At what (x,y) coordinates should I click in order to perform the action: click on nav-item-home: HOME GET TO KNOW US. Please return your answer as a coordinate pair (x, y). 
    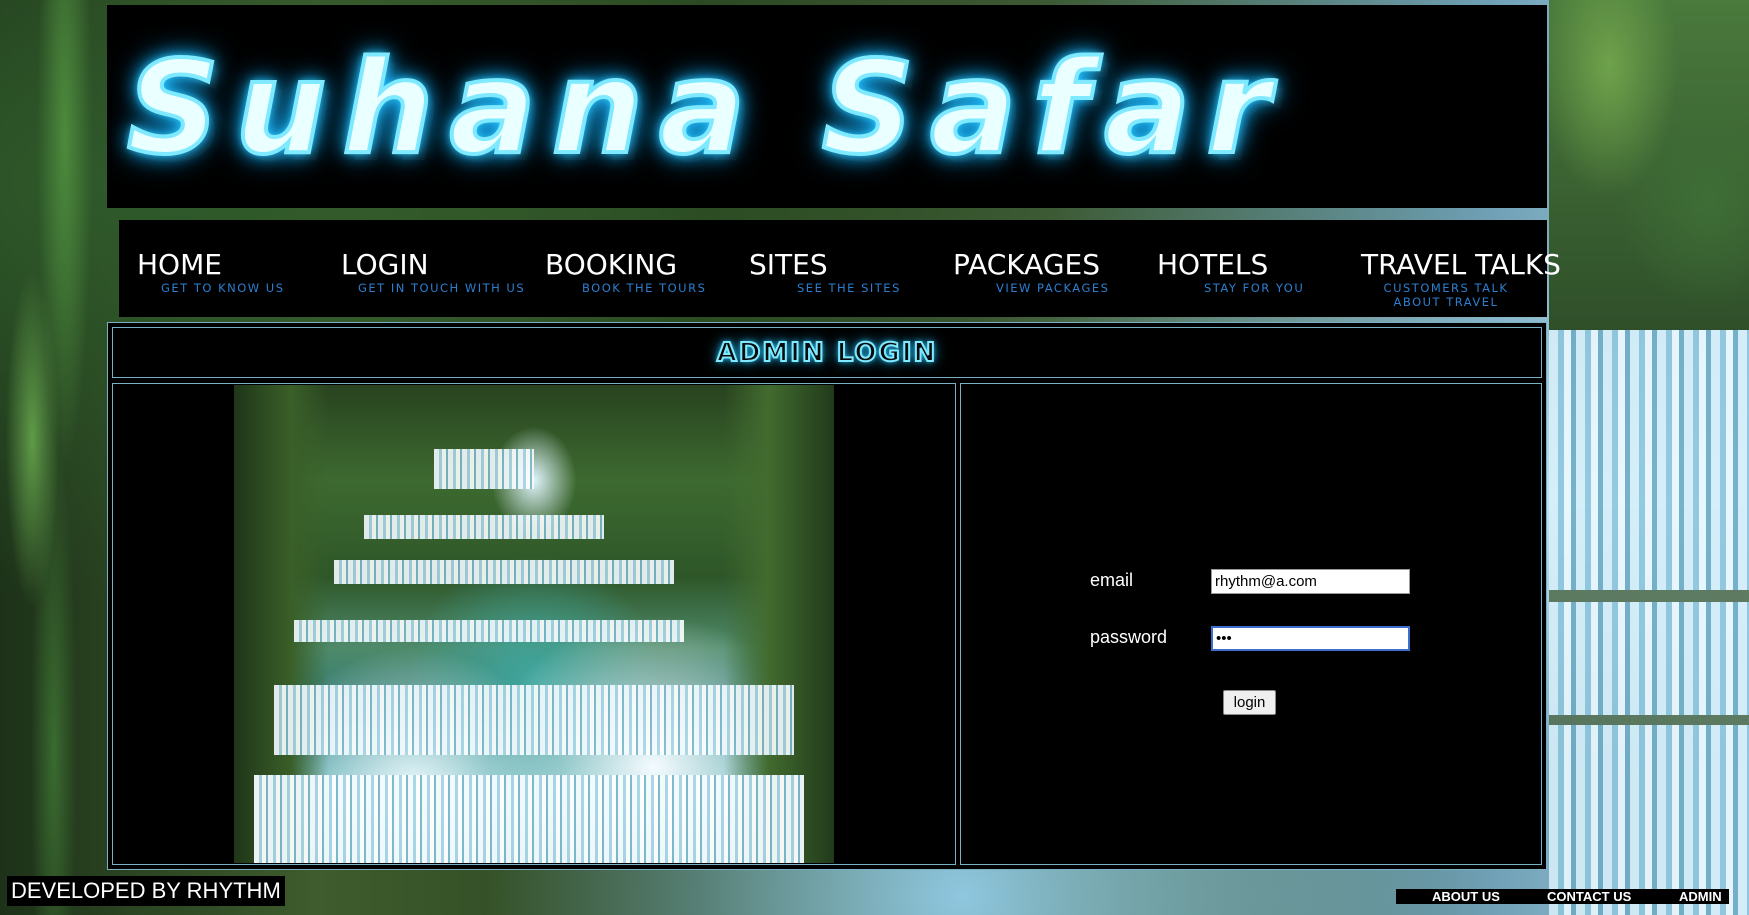
    Looking at the image, I should click on (211, 273).